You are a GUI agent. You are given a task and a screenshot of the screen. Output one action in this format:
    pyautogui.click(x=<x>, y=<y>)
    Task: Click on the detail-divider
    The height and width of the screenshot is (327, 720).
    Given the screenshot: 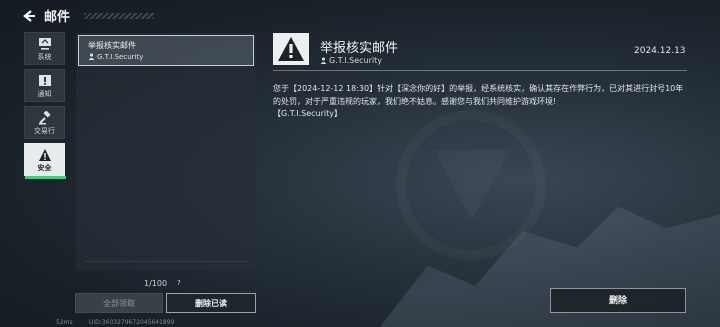 What is the action you would take?
    pyautogui.click(x=480, y=70)
    